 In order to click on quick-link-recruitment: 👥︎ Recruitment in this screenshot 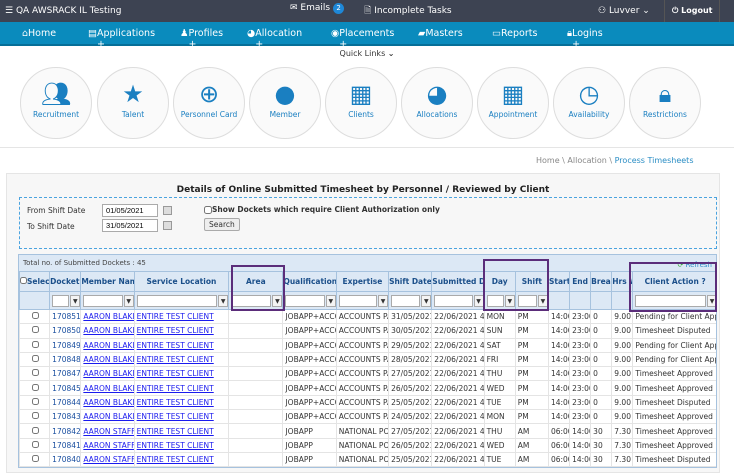, I will do `click(56, 103)`.